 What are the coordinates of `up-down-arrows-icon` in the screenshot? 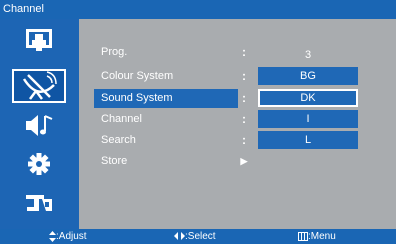 It's located at (52, 236).